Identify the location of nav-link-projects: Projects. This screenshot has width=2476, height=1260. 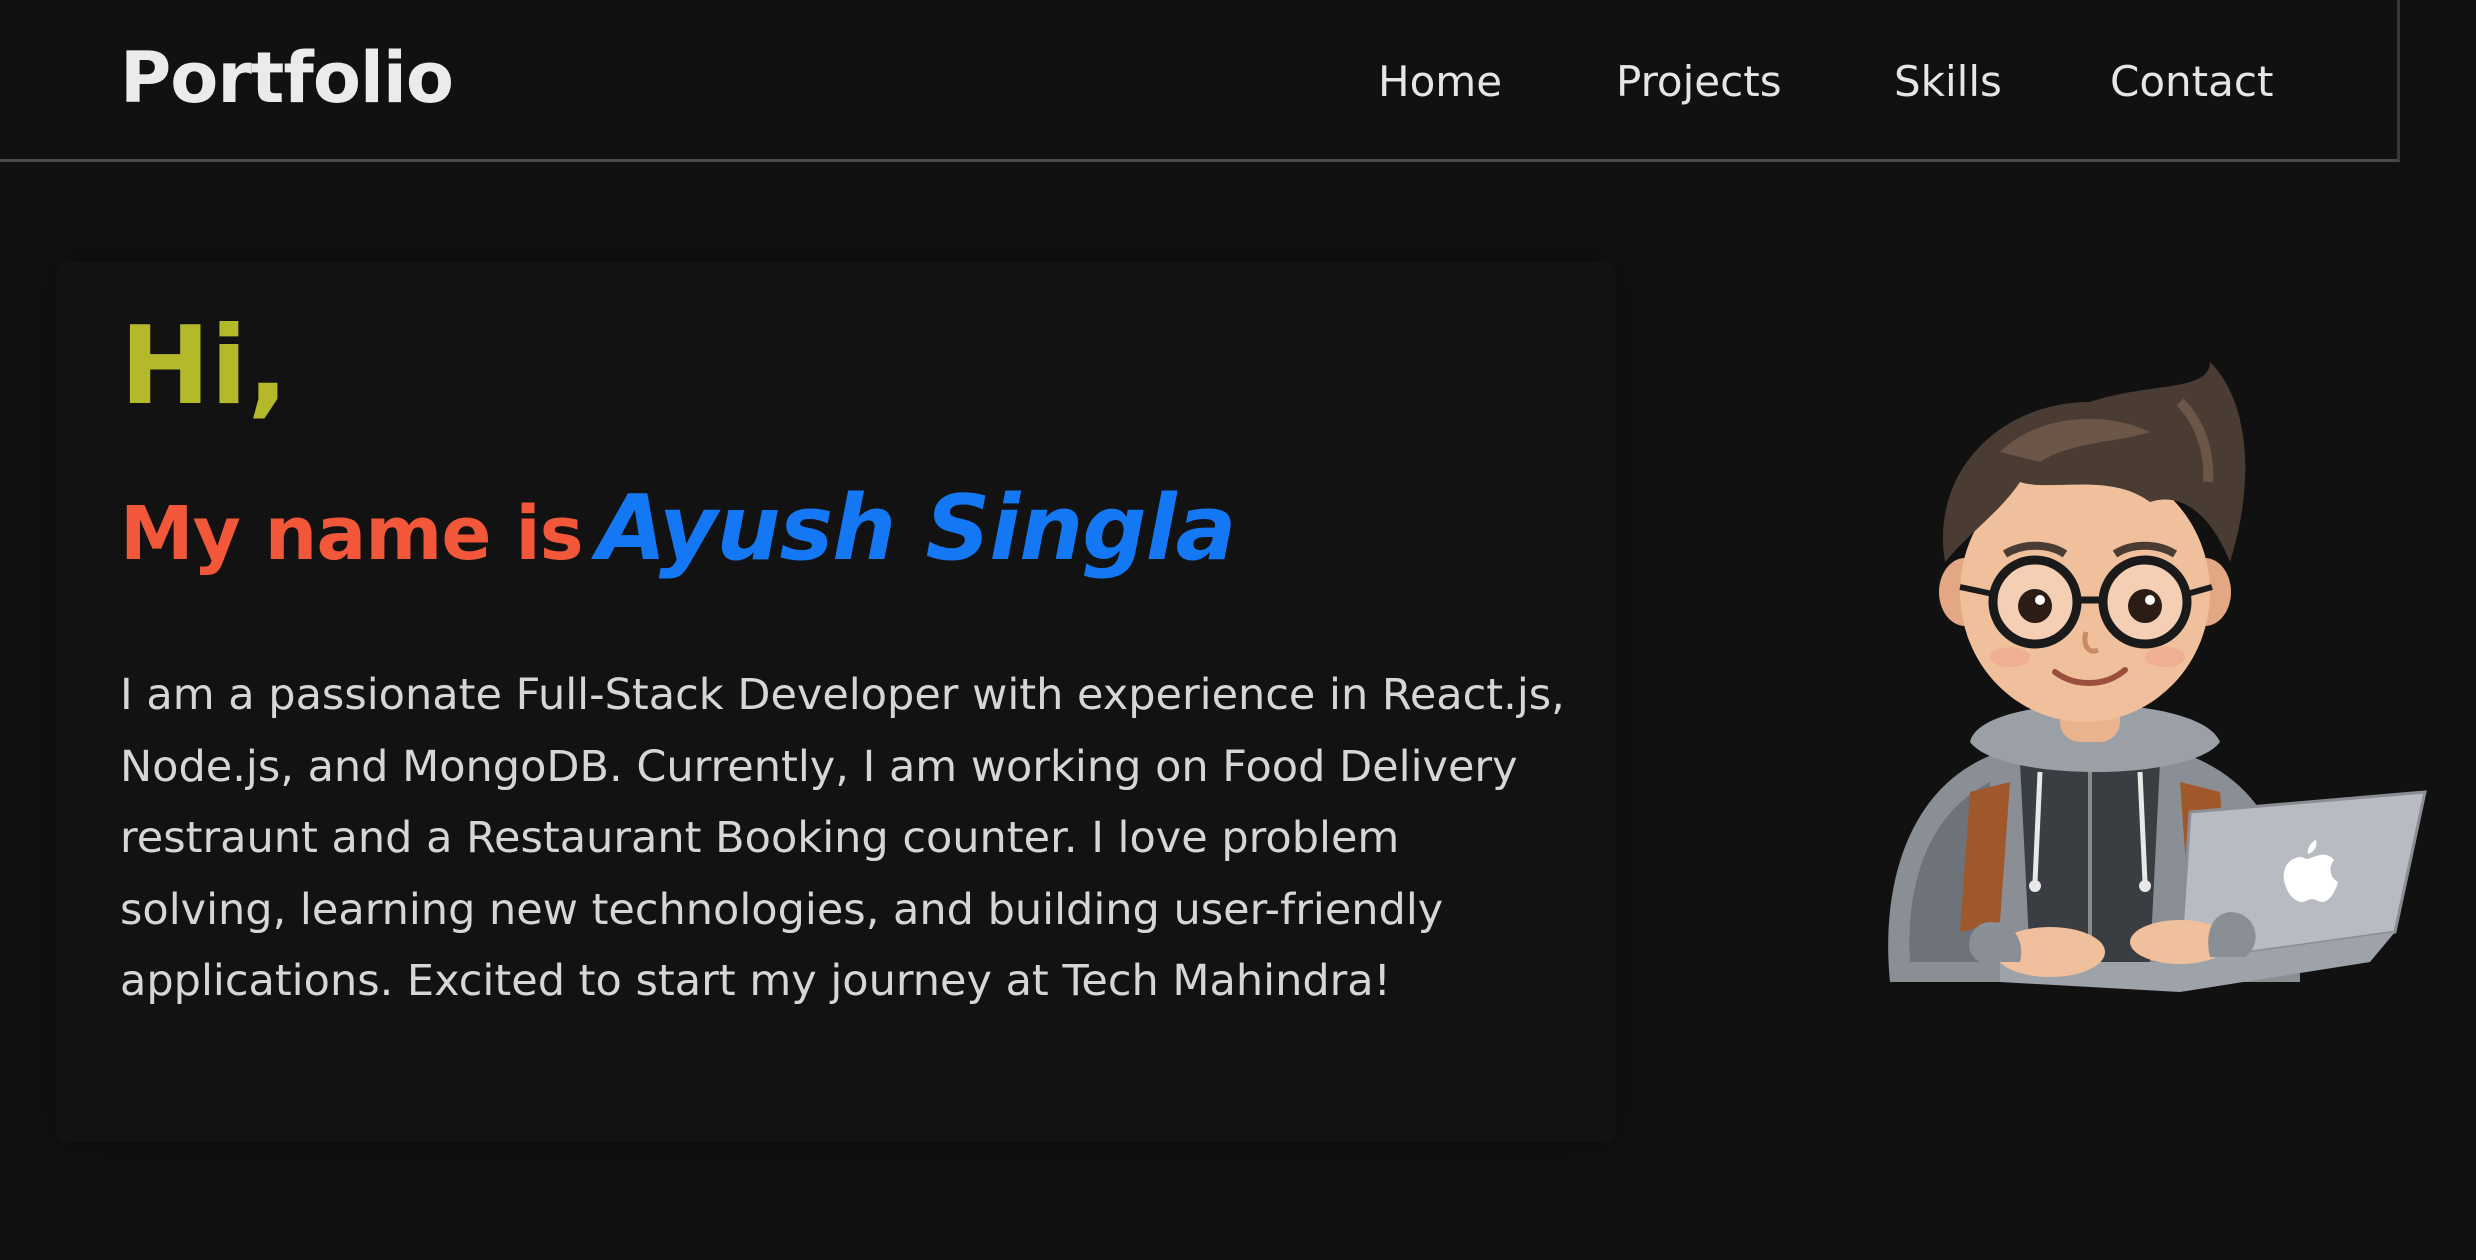
(1699, 82).